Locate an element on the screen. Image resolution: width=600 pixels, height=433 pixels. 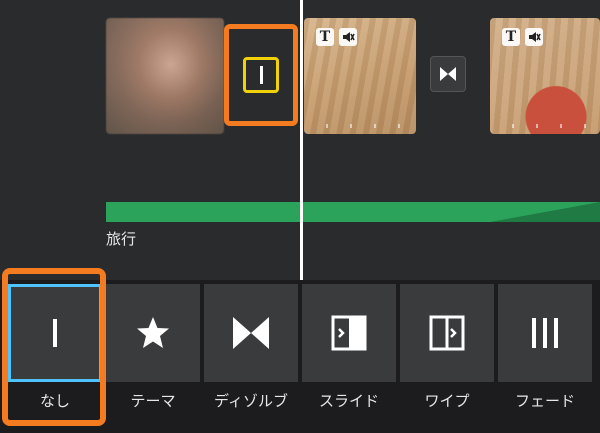
transition-wipe-button: ワイプ is located at coordinates (447, 354).